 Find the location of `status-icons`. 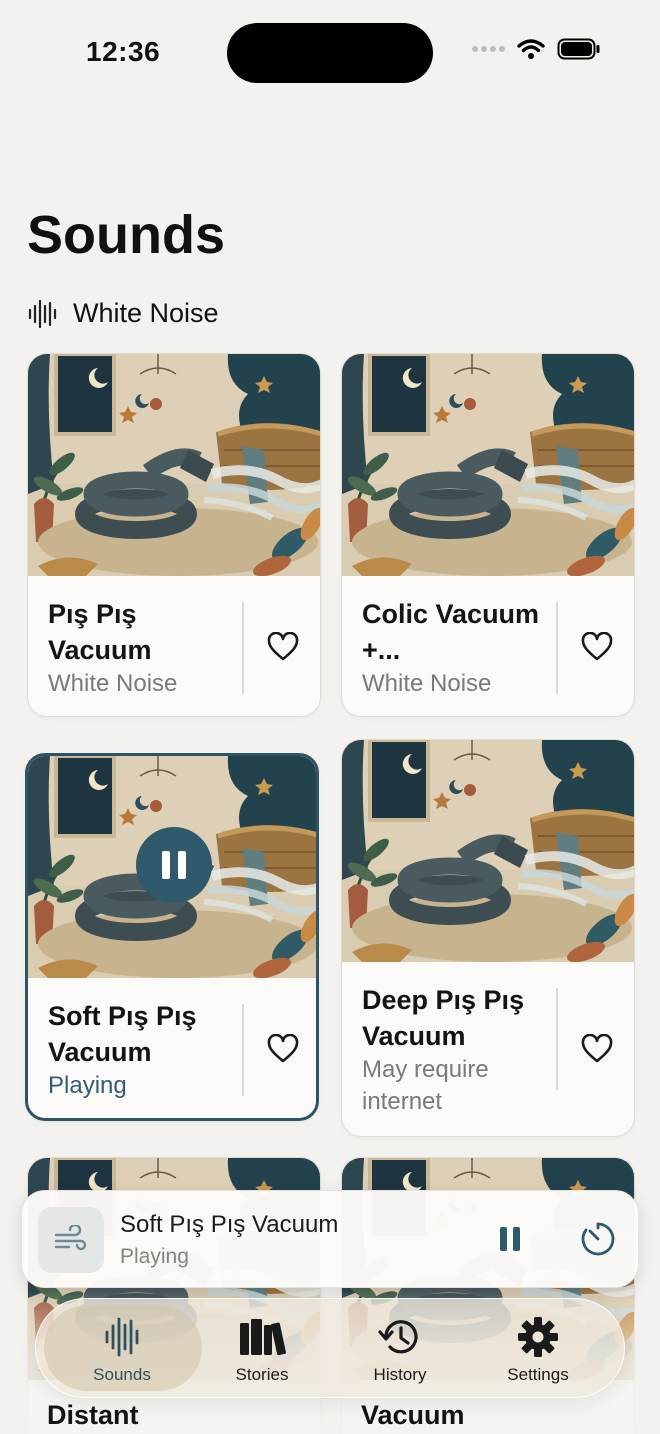

status-icons is located at coordinates (536, 49).